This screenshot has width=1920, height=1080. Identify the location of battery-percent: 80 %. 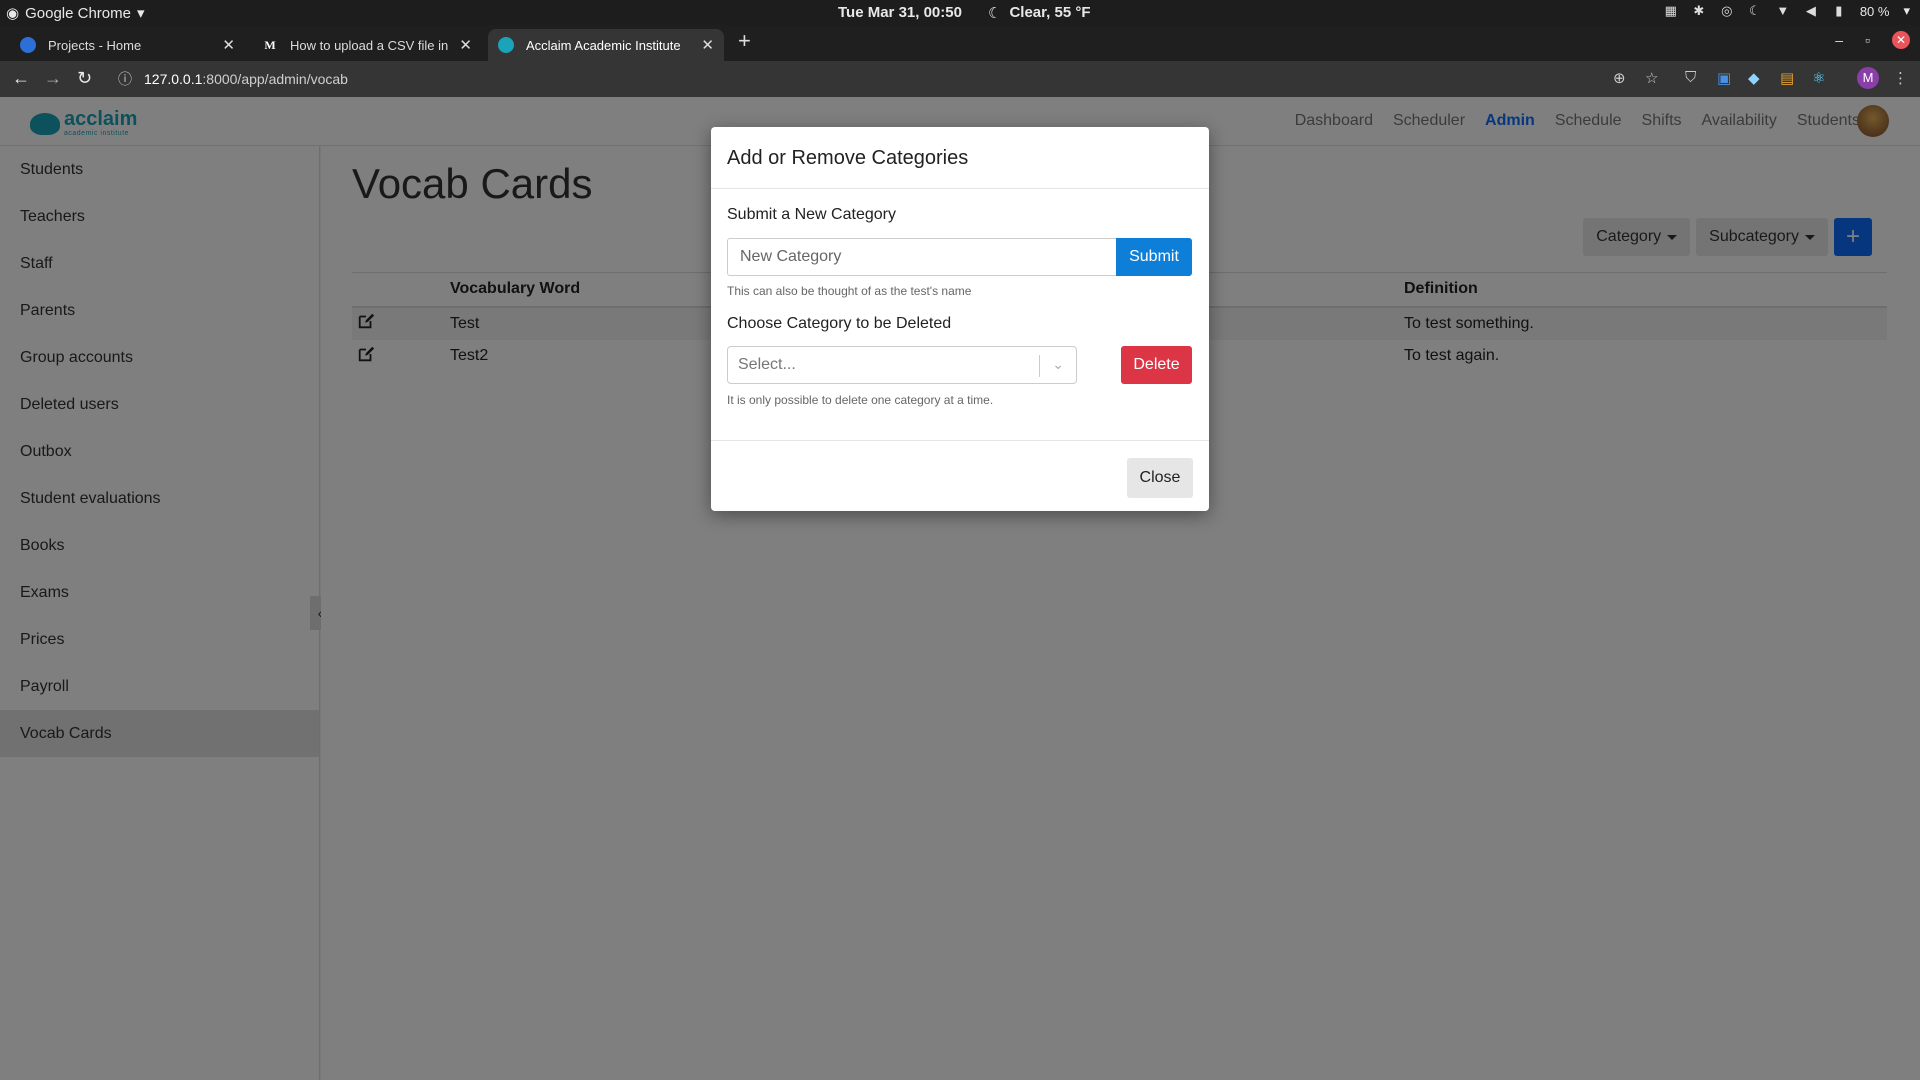
(1874, 11).